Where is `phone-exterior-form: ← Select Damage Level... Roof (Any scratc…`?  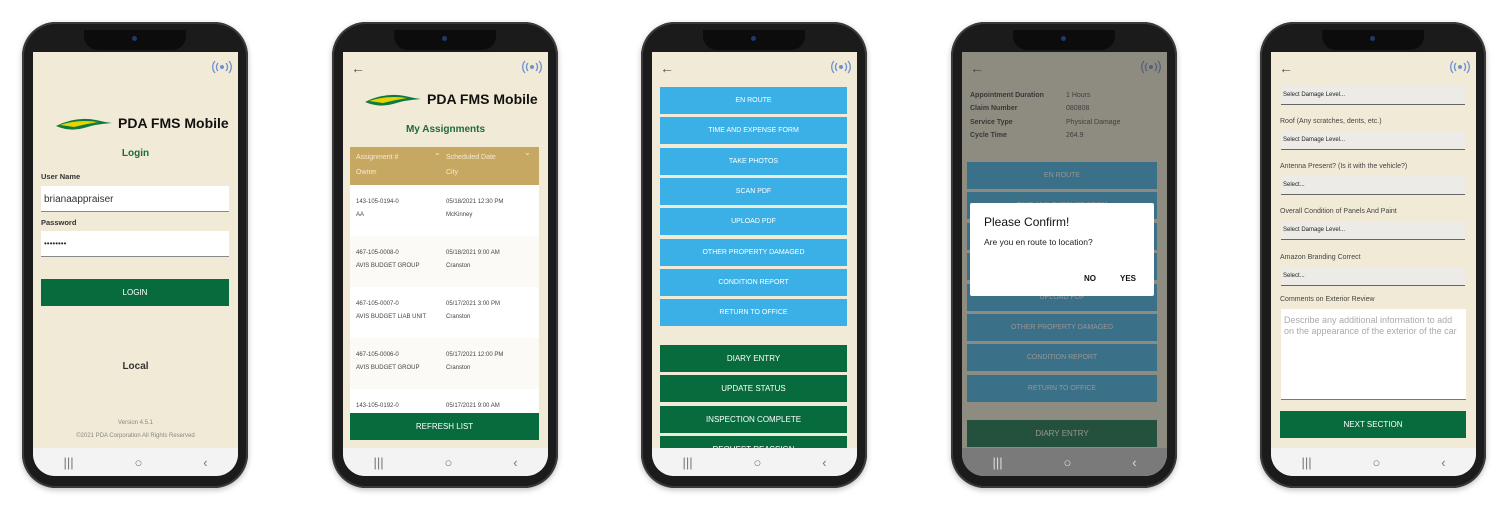
phone-exterior-form: ← Select Damage Level... Roof (Any scratc… is located at coordinates (1373, 255).